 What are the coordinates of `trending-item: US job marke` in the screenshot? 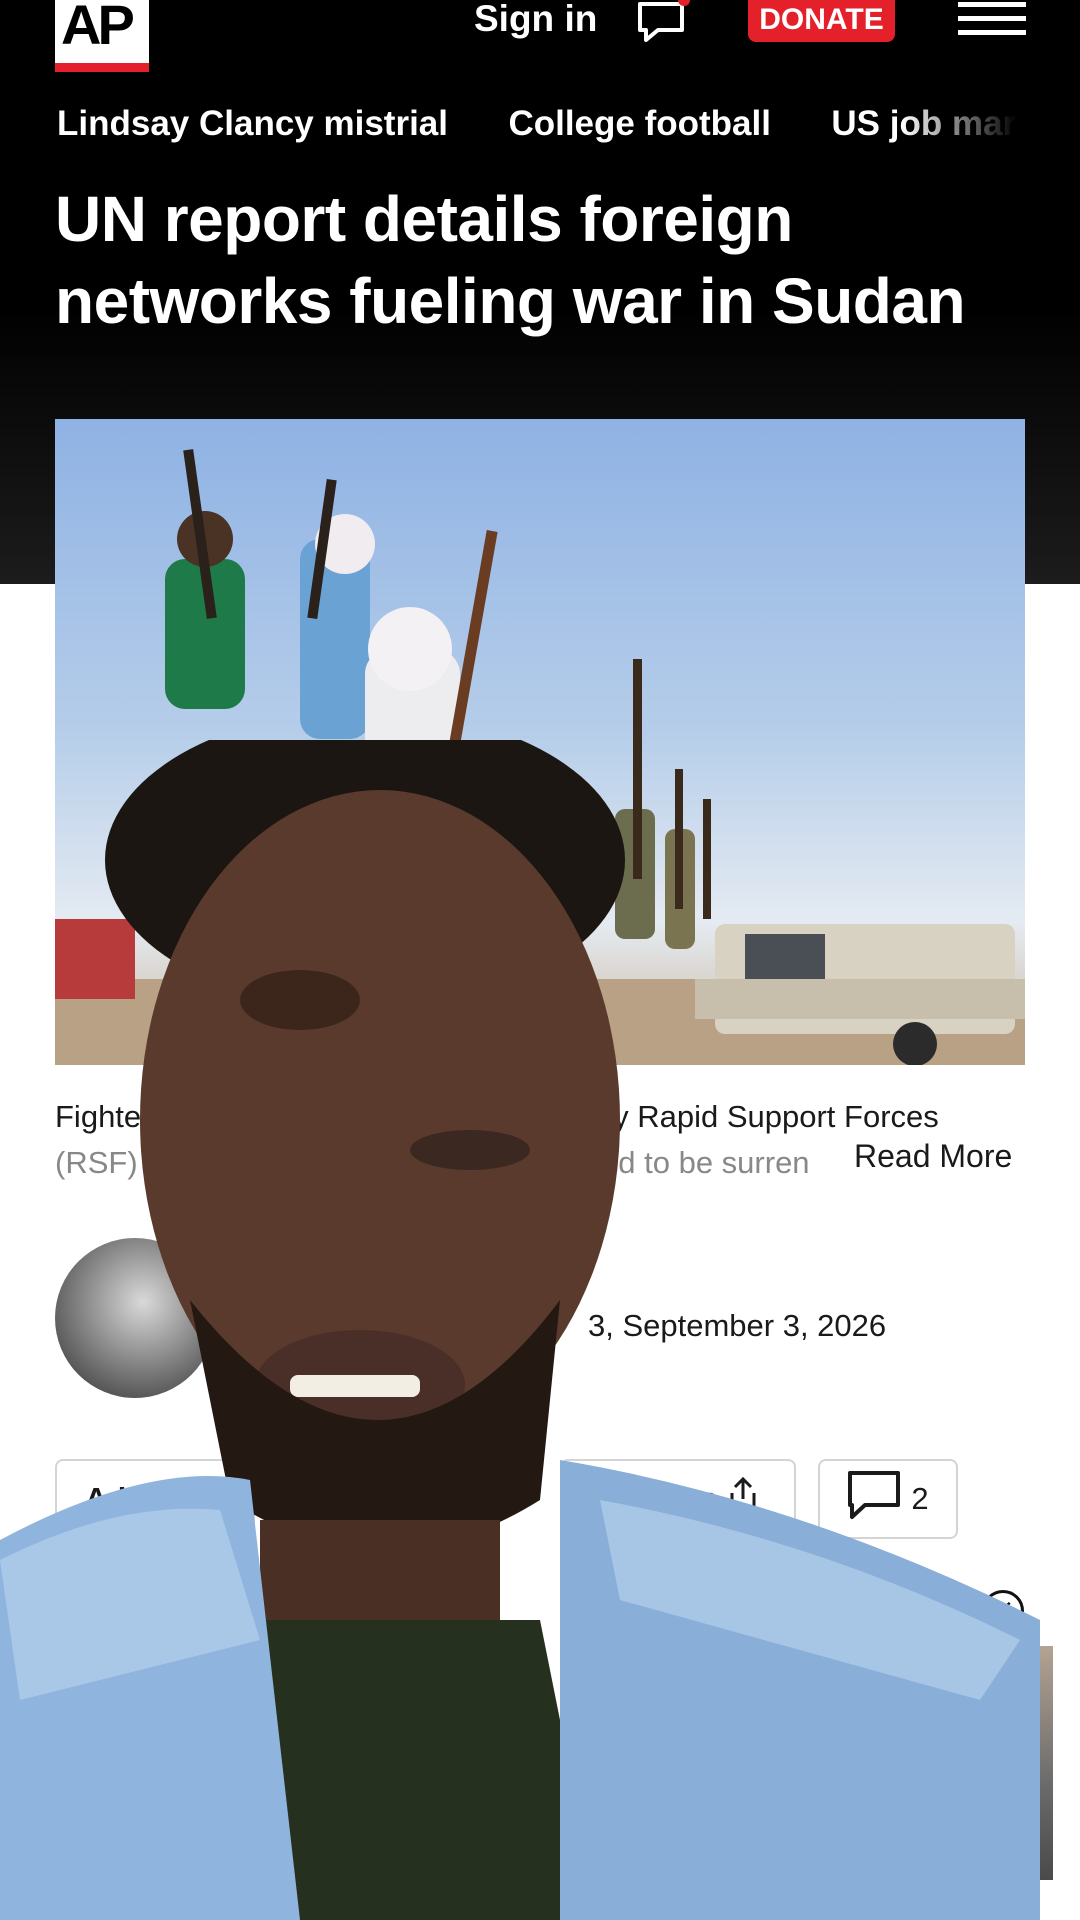 It's located at (924, 124).